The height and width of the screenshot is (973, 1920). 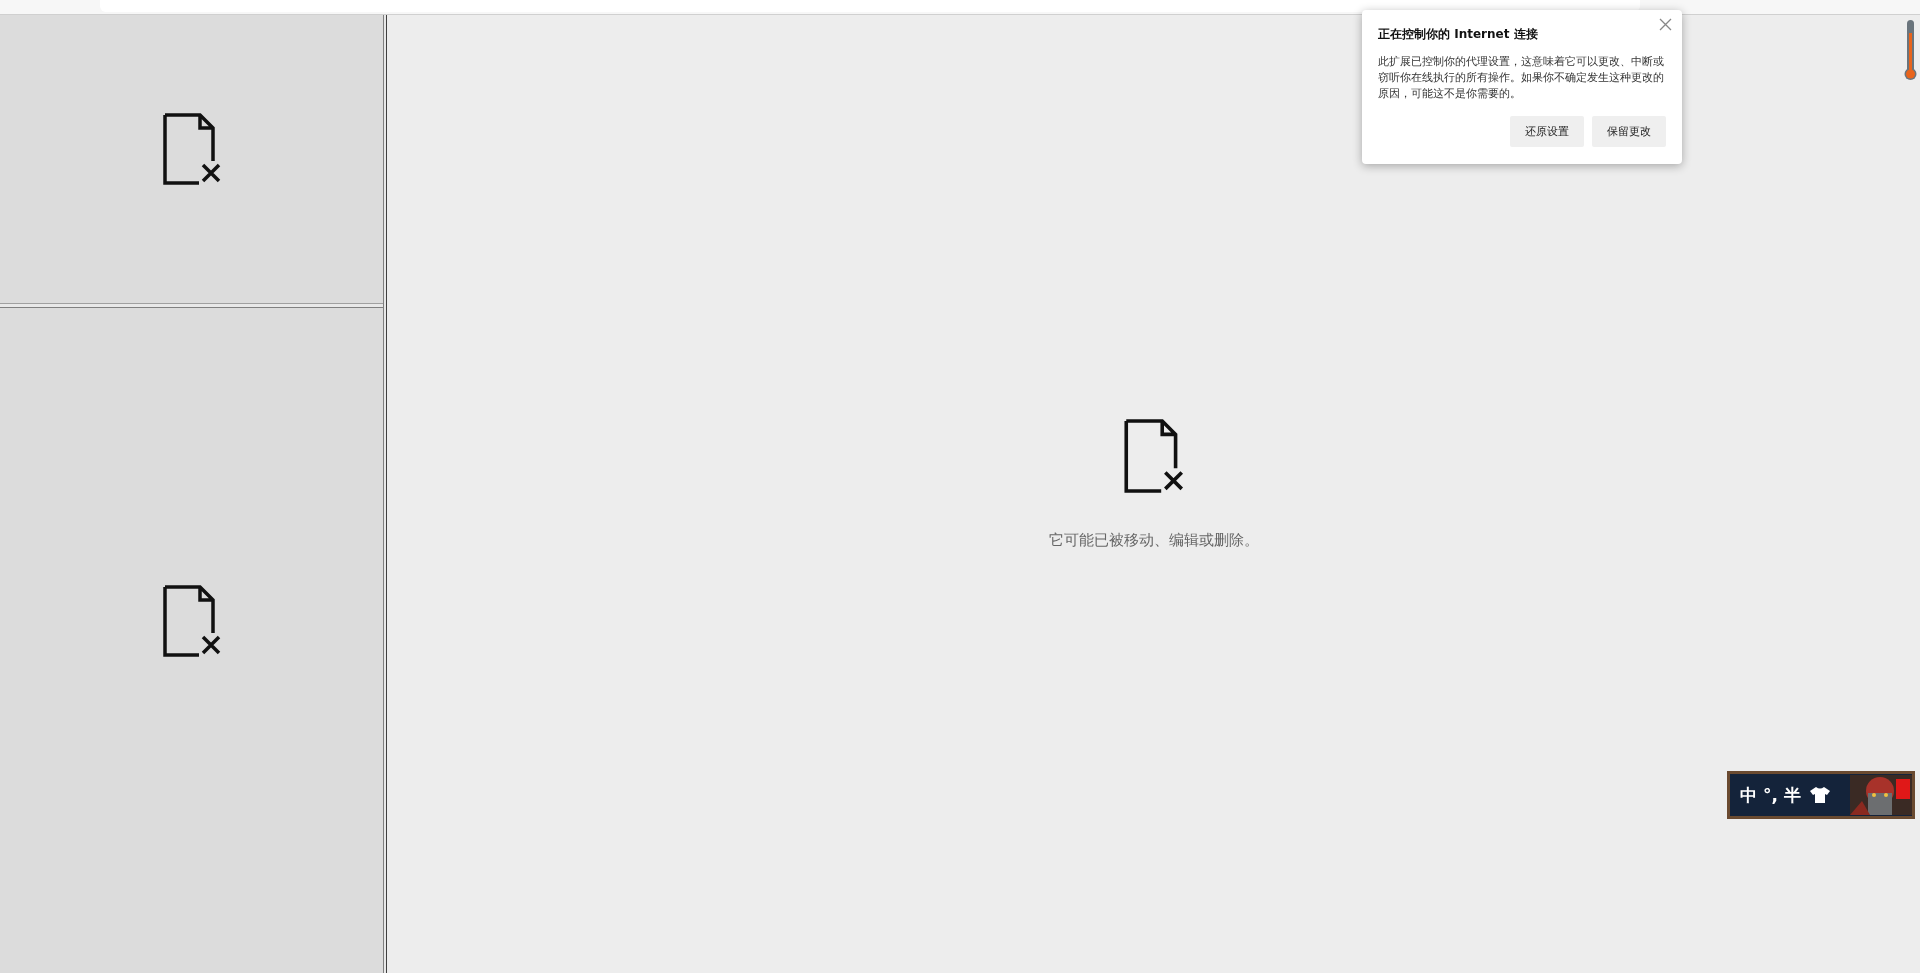 What do you see at coordinates (1748, 795) in the screenshot?
I see `ime-mode: 中` at bounding box center [1748, 795].